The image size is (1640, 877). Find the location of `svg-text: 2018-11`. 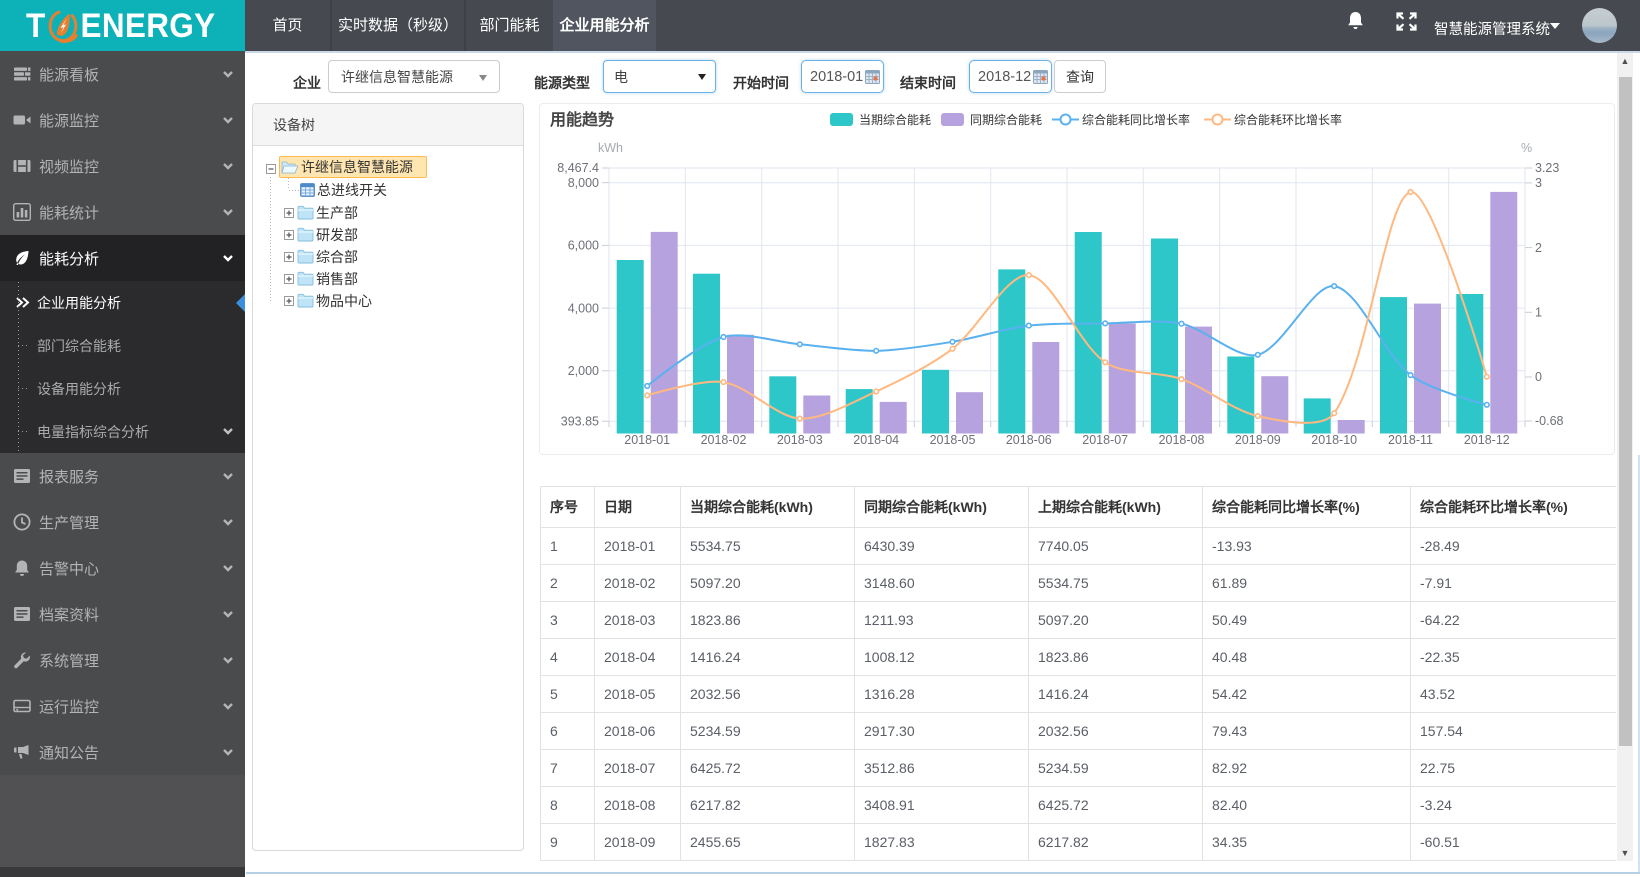

svg-text: 2018-11 is located at coordinates (1410, 440).